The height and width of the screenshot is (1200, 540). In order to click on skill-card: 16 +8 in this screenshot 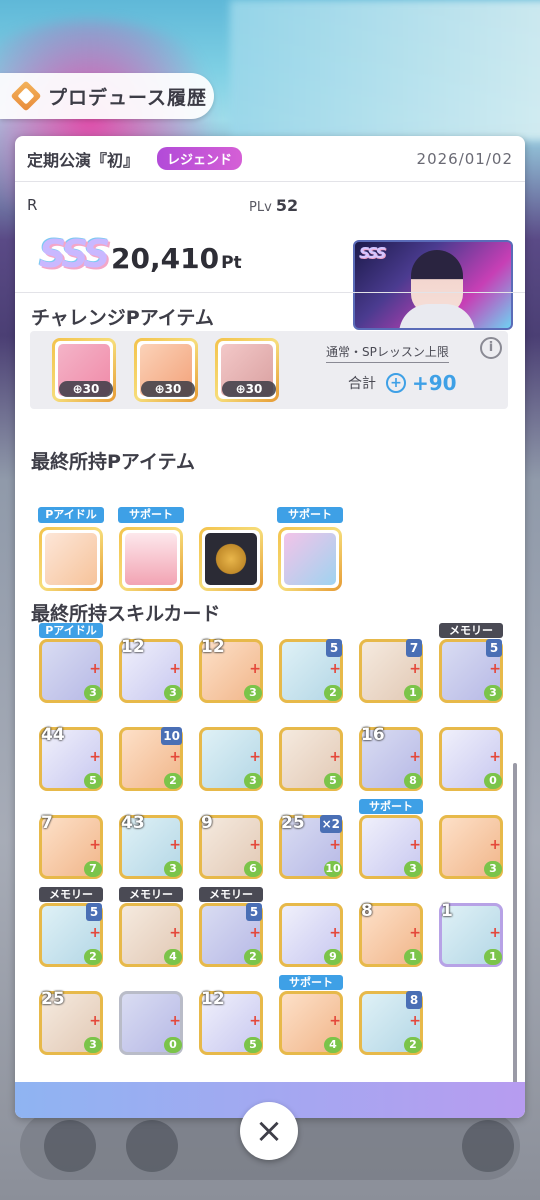, I will do `click(391, 751)`.